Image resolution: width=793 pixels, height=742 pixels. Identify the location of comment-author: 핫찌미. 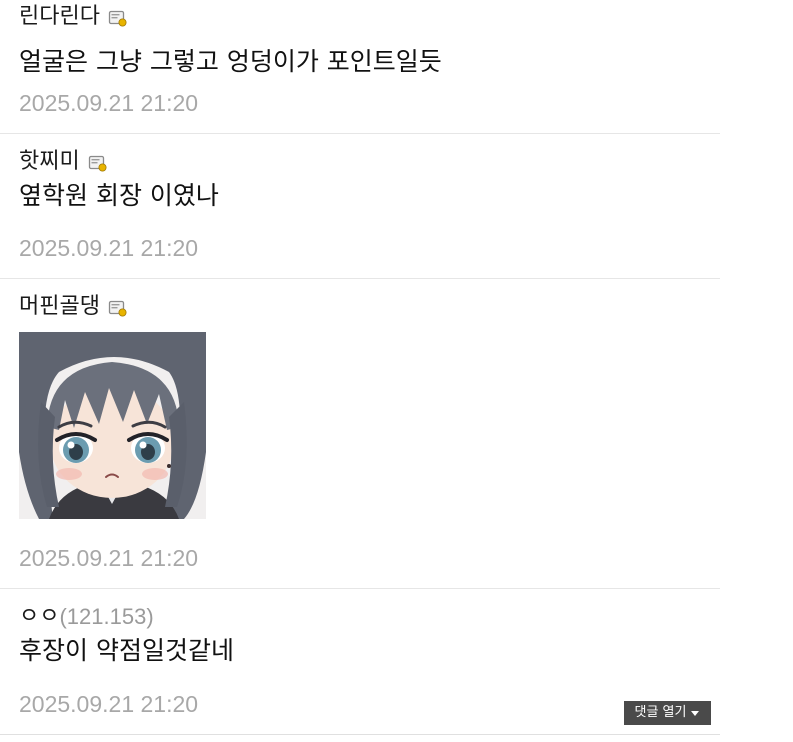
(63, 162).